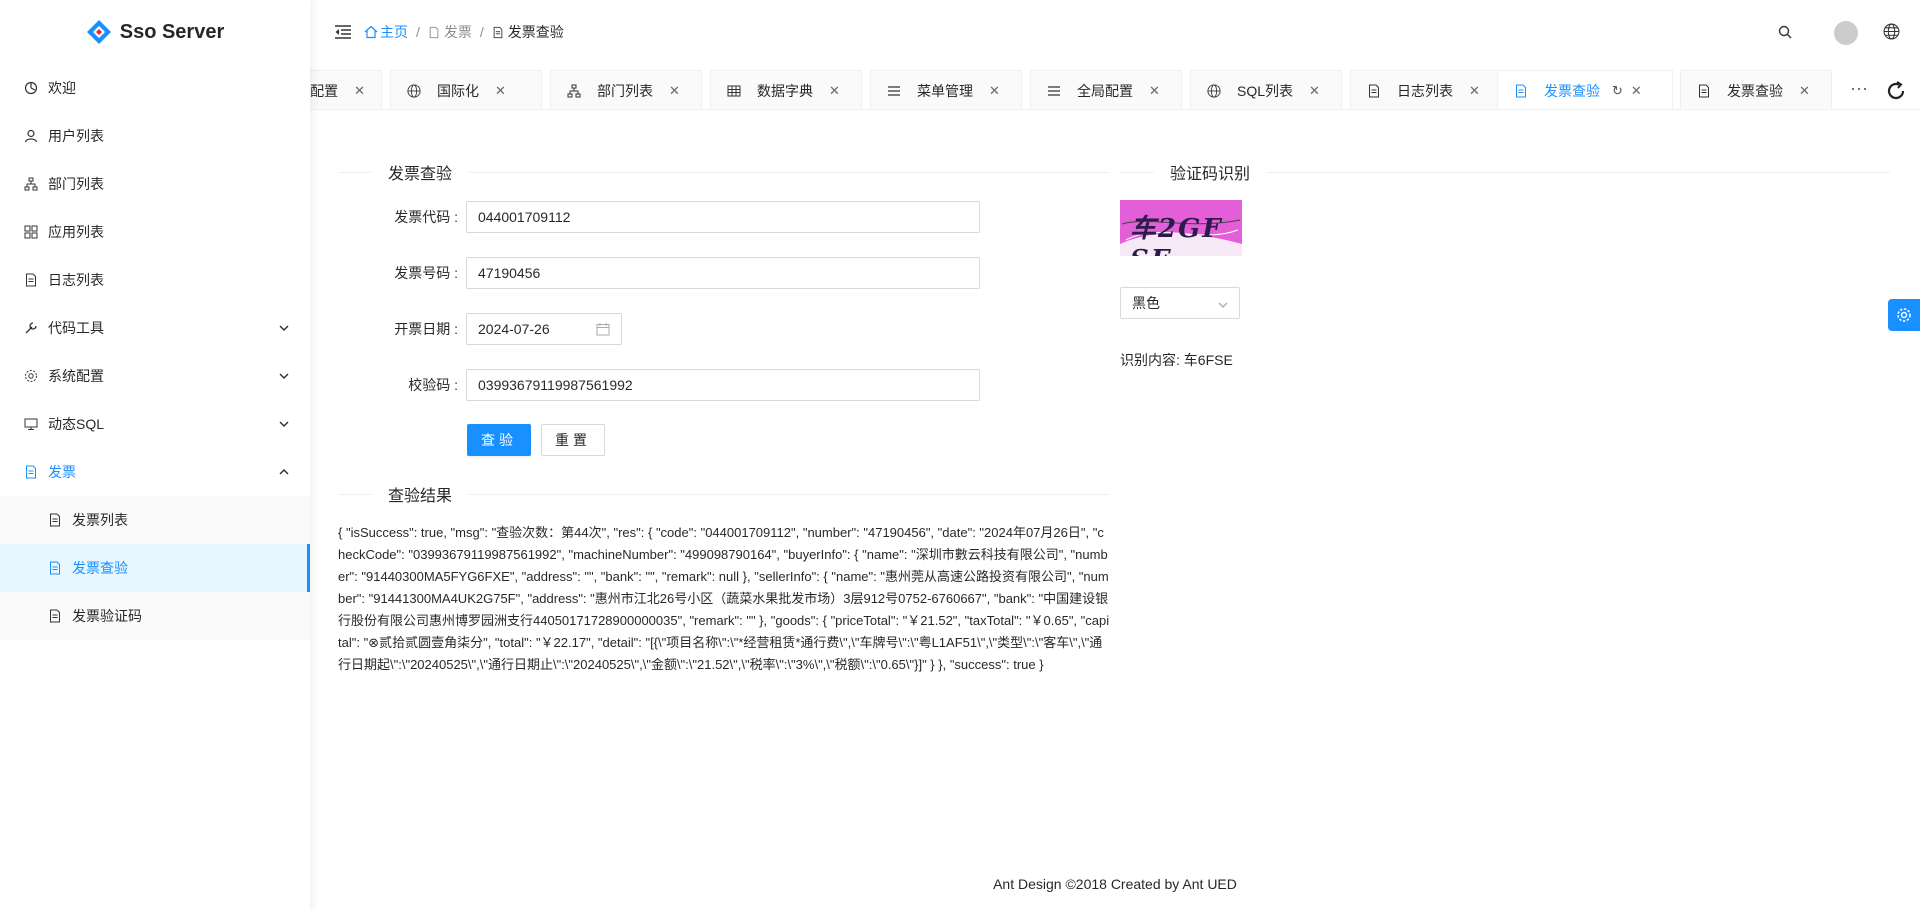 Image resolution: width=1920 pixels, height=911 pixels. I want to click on tab-global-config: 全局配置 ✕, so click(1106, 89).